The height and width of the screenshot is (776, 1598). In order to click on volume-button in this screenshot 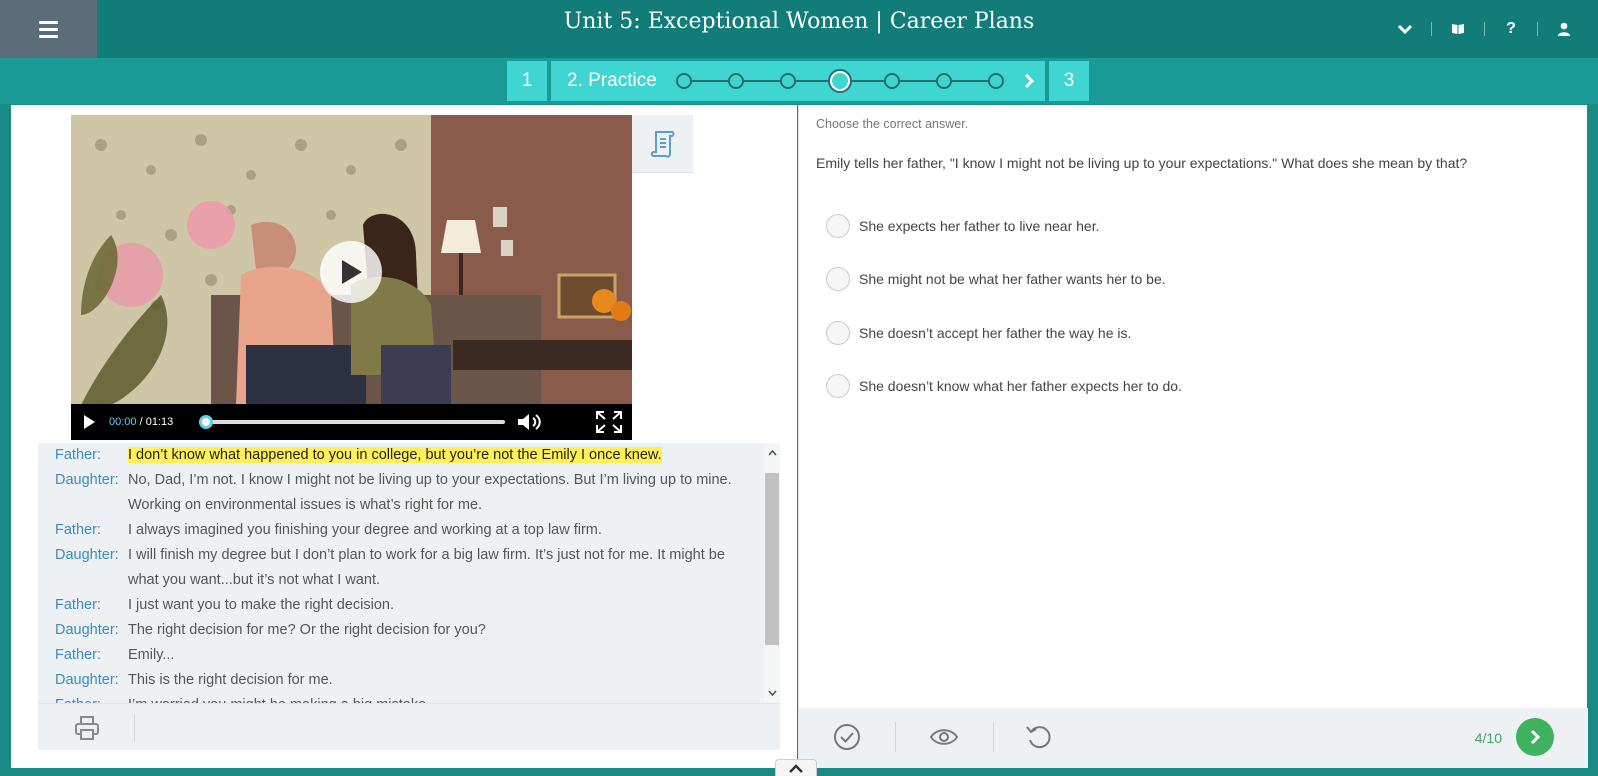, I will do `click(531, 422)`.